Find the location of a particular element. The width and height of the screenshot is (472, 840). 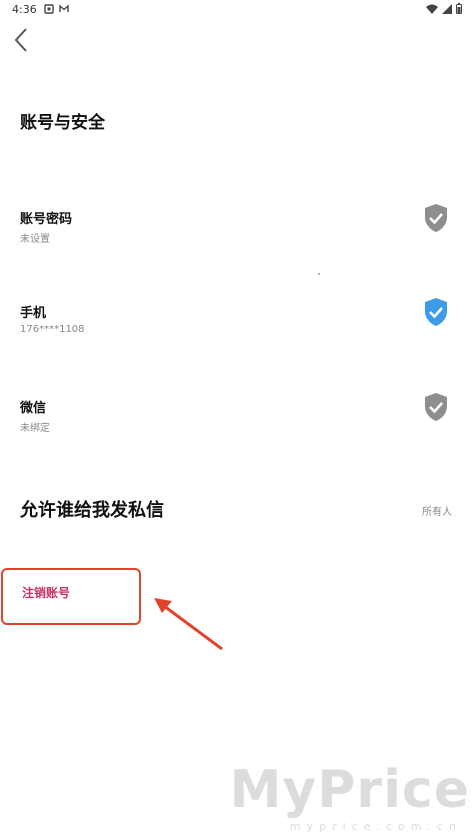

signal-icon is located at coordinates (447, 8).